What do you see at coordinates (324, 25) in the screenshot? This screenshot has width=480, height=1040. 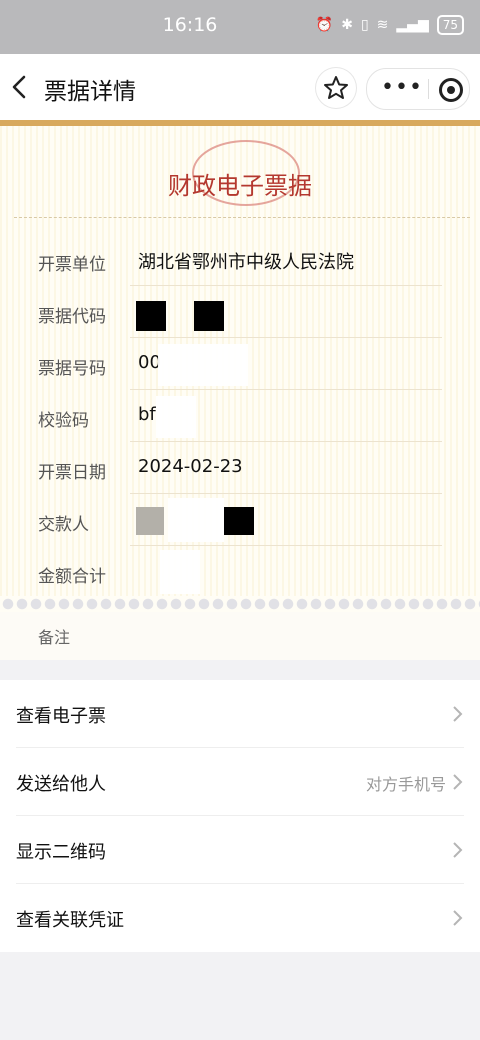 I see `alarm-icon: ⏰` at bounding box center [324, 25].